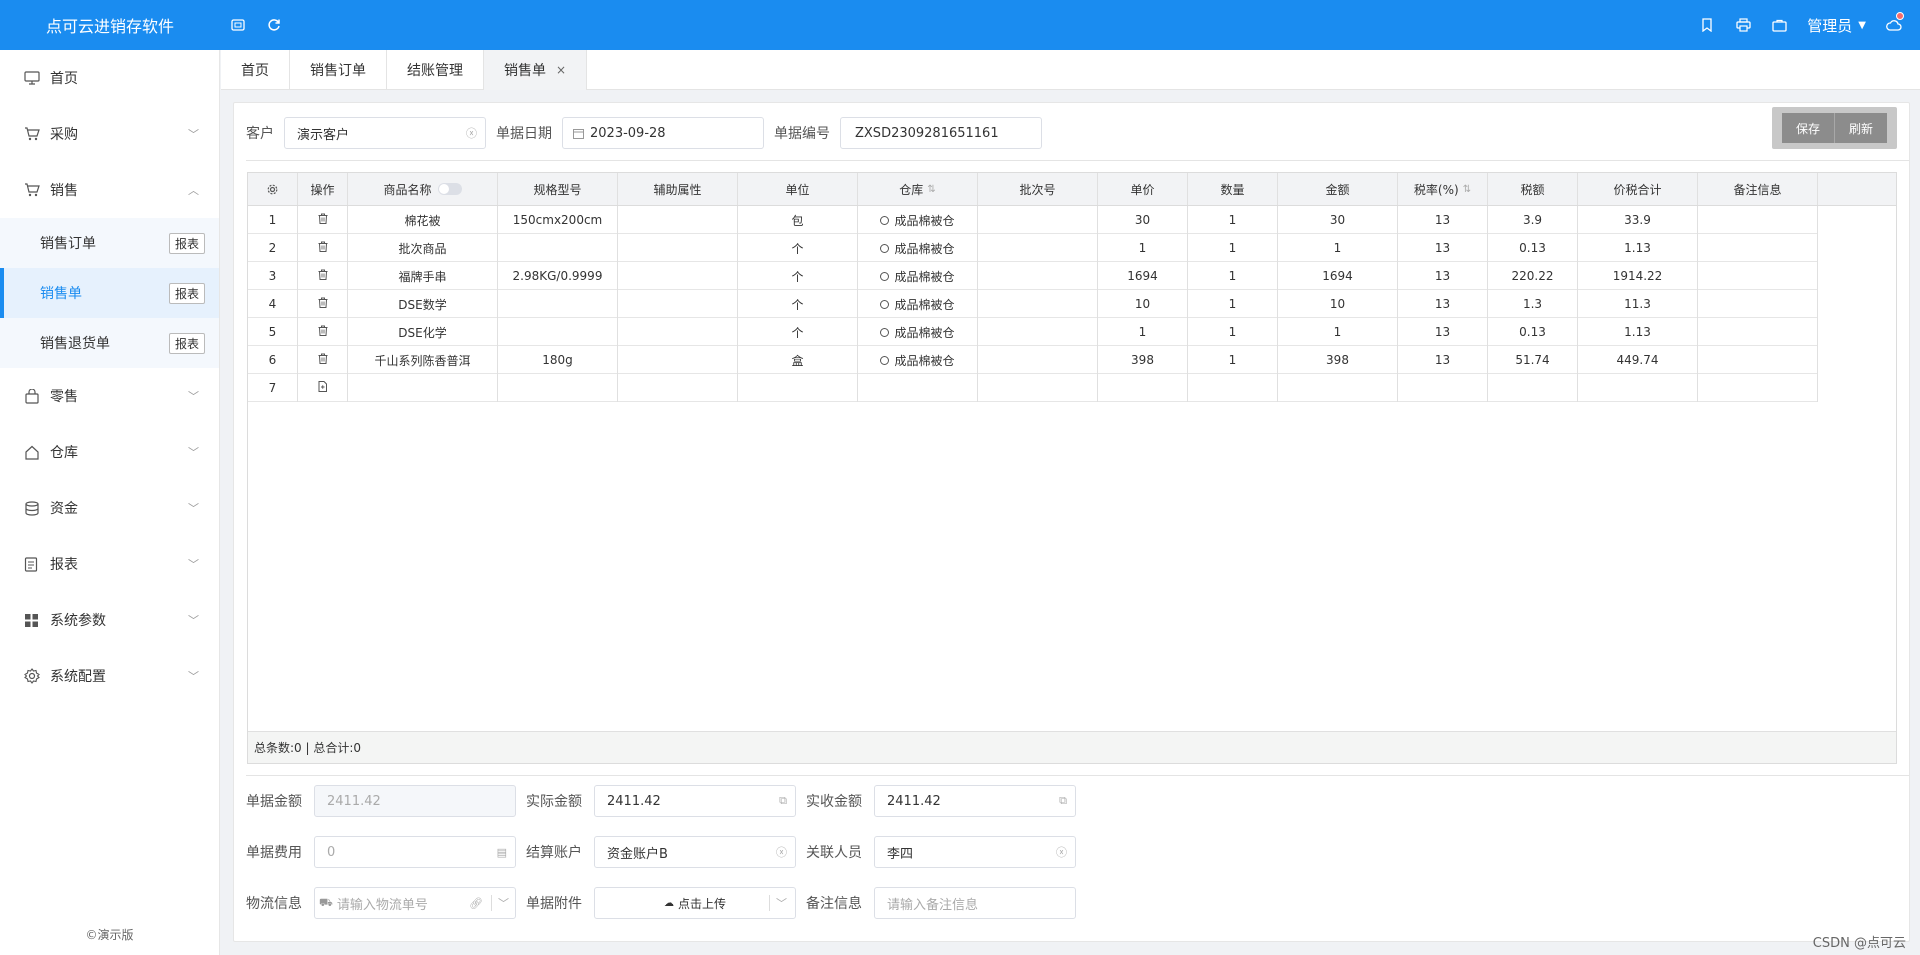  What do you see at coordinates (109, 134) in the screenshot?
I see `sidebar-item-purchase: 采购 ﹀` at bounding box center [109, 134].